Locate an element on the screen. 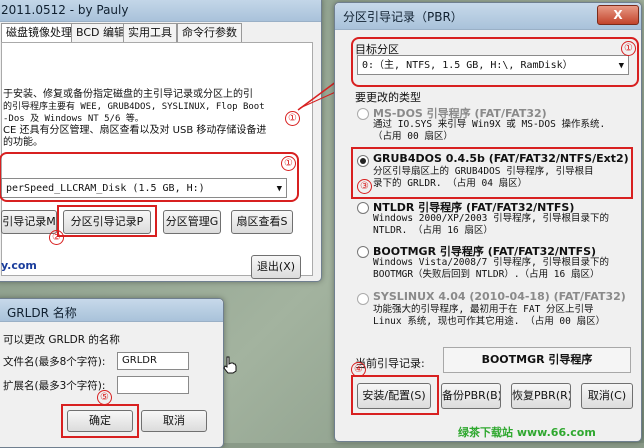 The image size is (644, 448). main-footer-link: y.com is located at coordinates (19, 265).